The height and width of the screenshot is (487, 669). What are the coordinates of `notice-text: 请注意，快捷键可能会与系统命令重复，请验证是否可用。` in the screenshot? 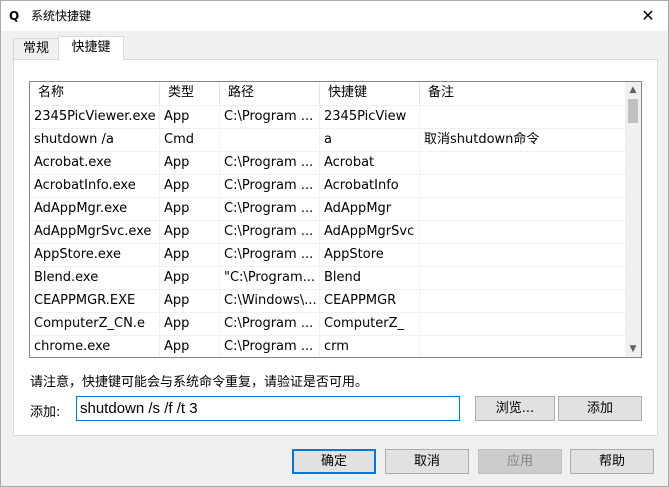 It's located at (199, 382).